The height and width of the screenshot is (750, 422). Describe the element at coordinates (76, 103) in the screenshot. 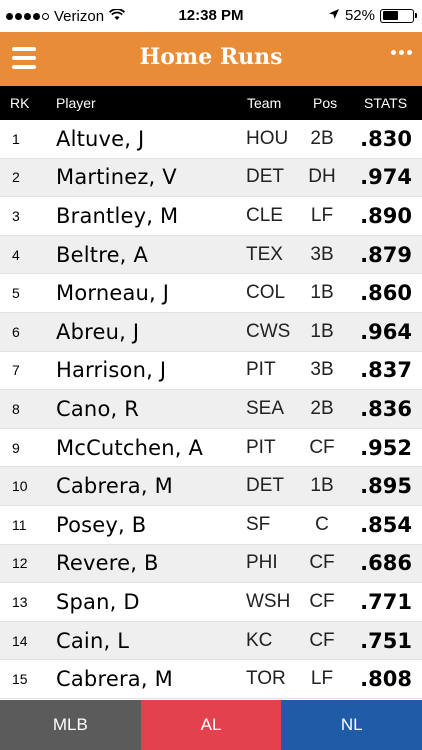

I see `column-player: Player` at that location.